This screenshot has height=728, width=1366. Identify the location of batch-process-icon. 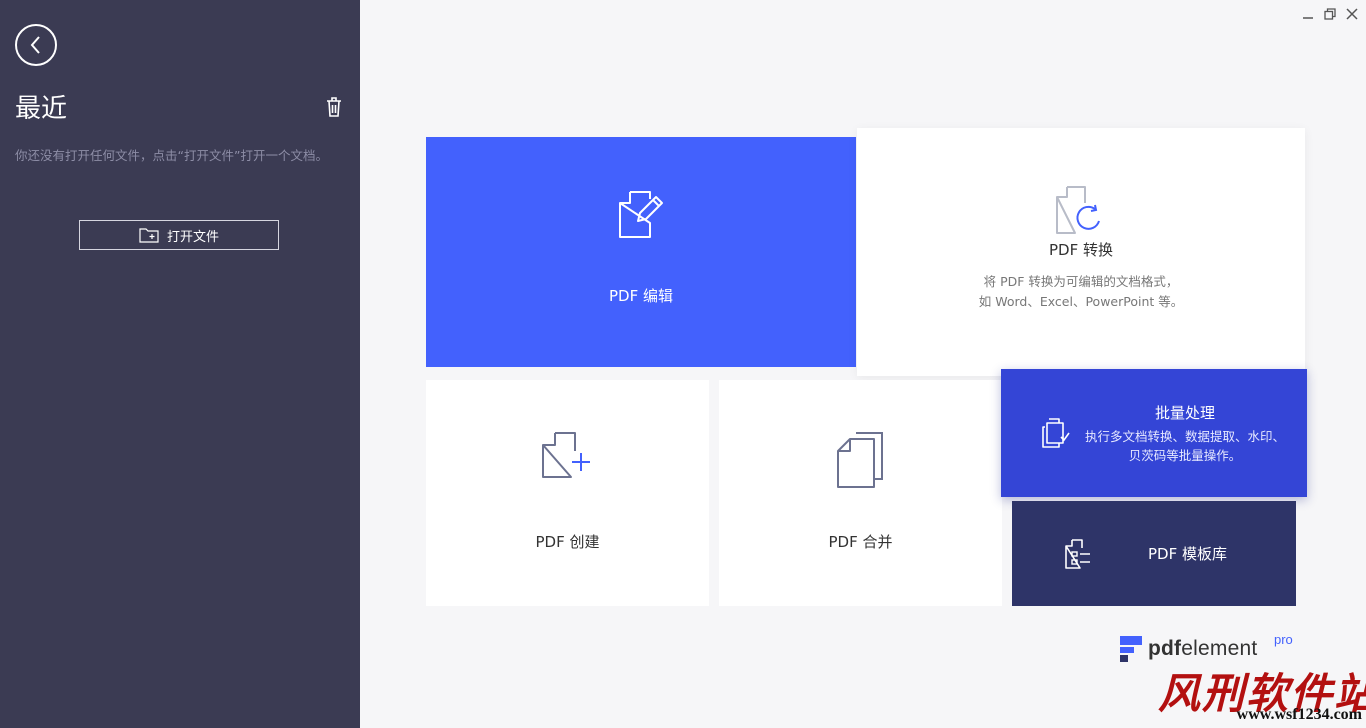
(1056, 433).